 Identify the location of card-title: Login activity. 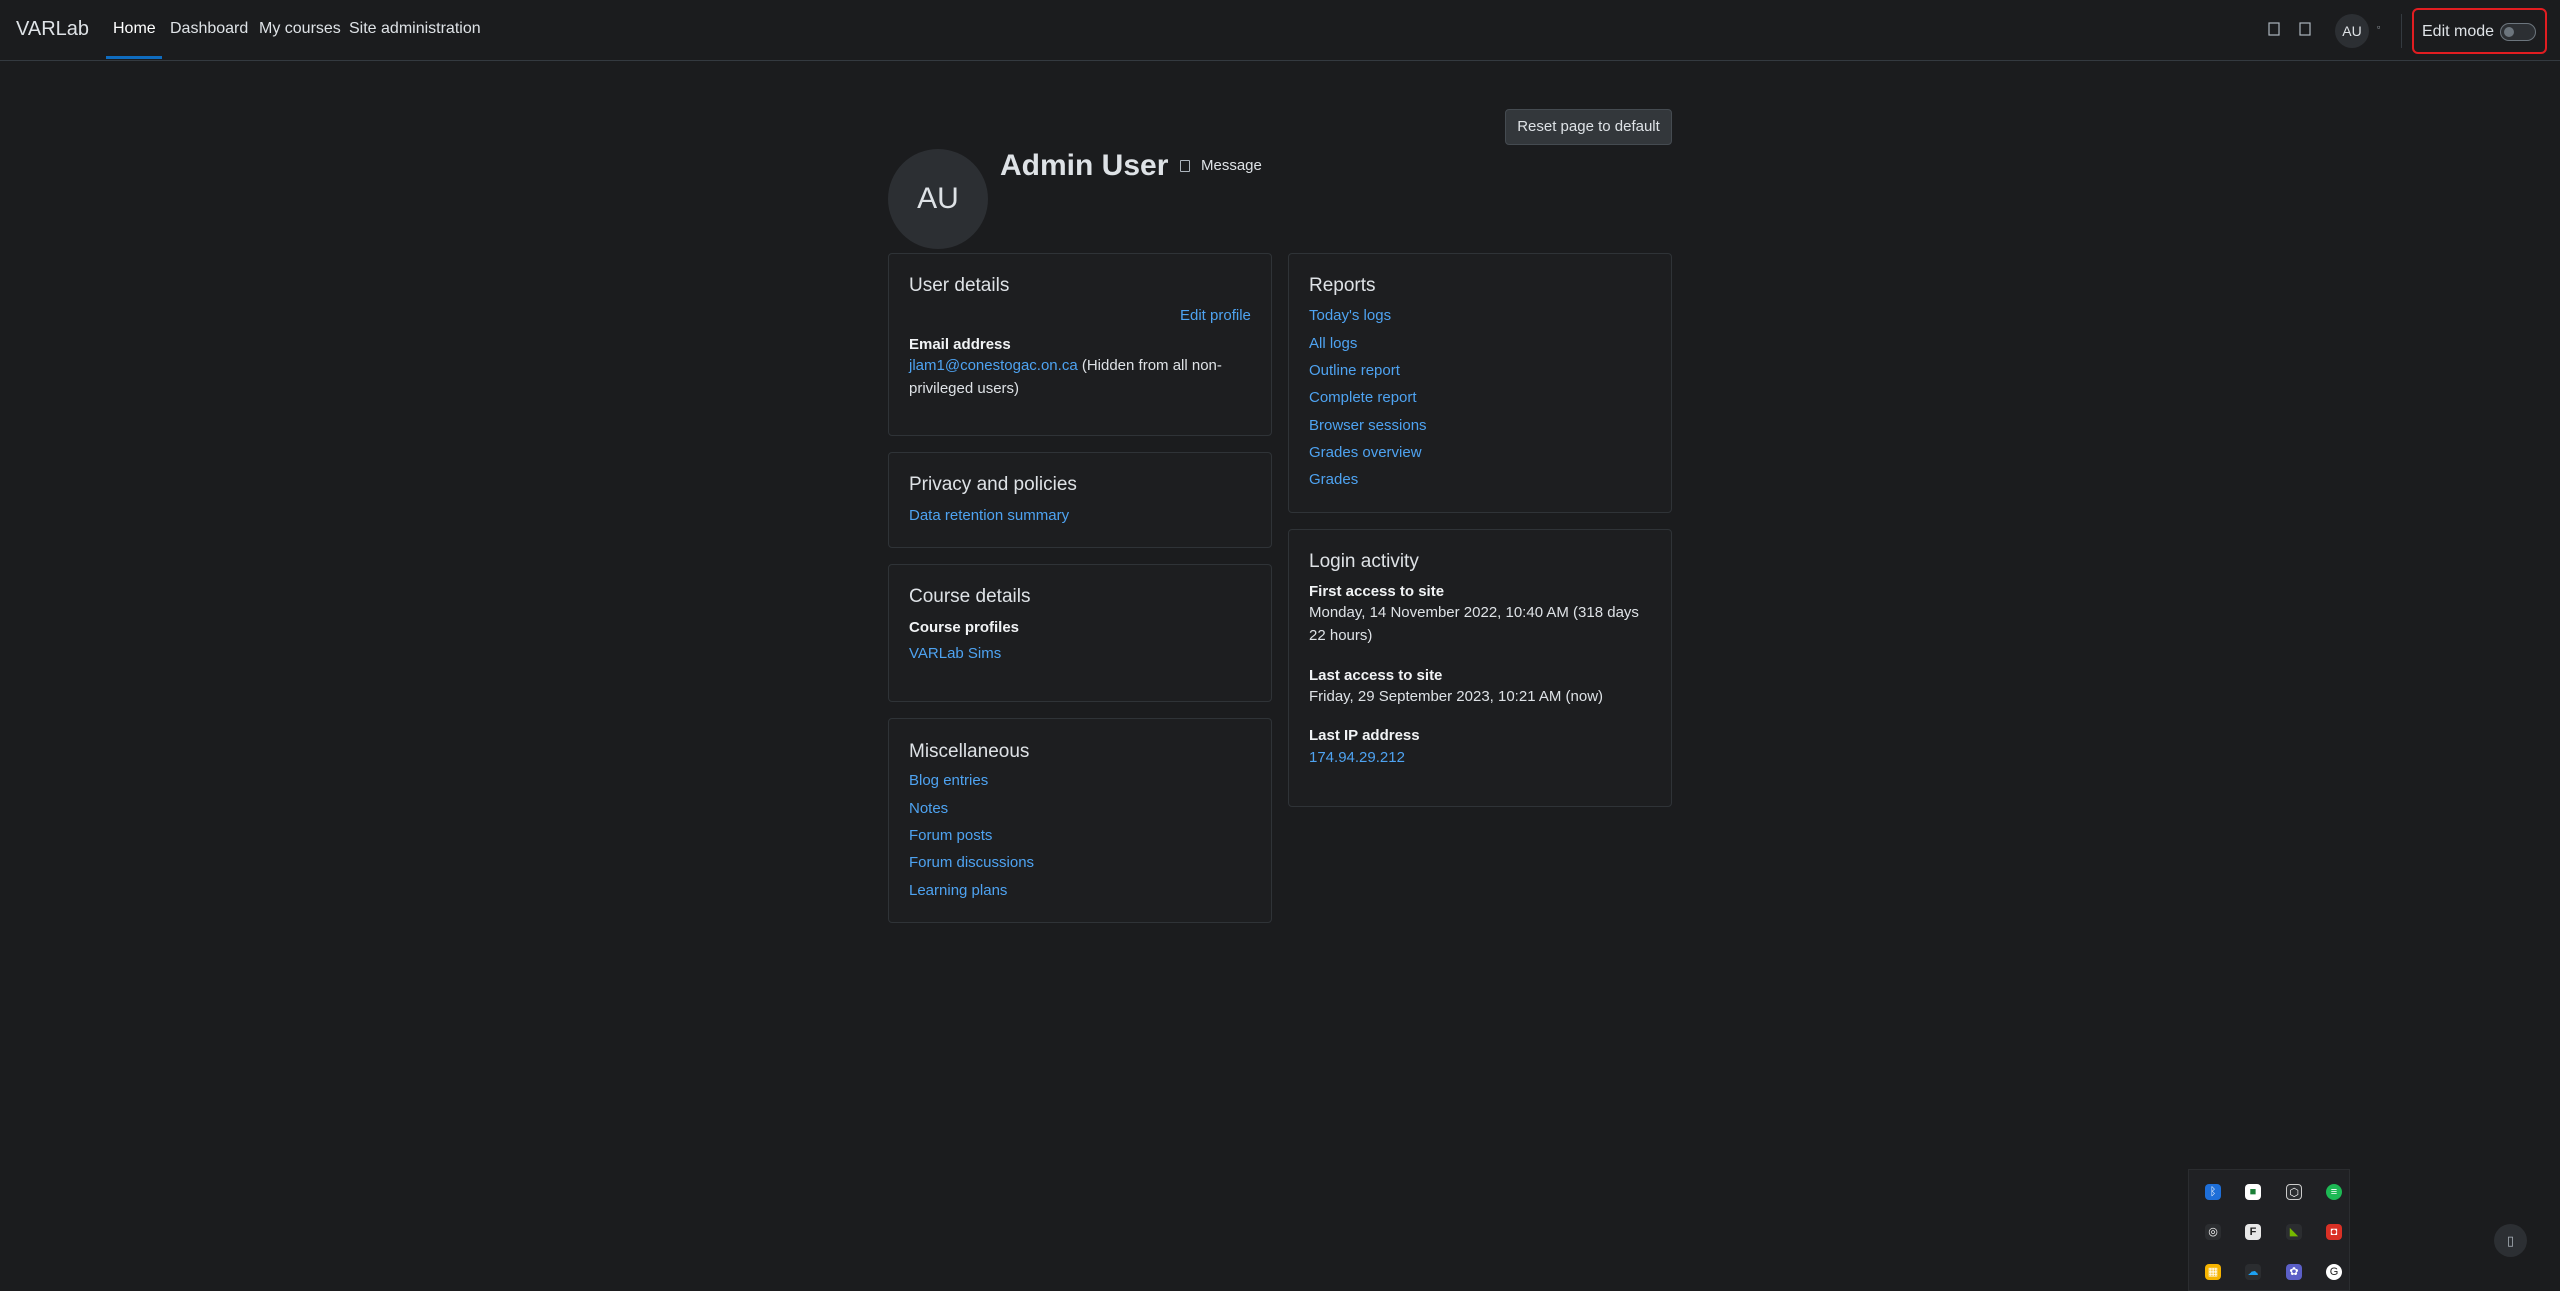
(1364, 561).